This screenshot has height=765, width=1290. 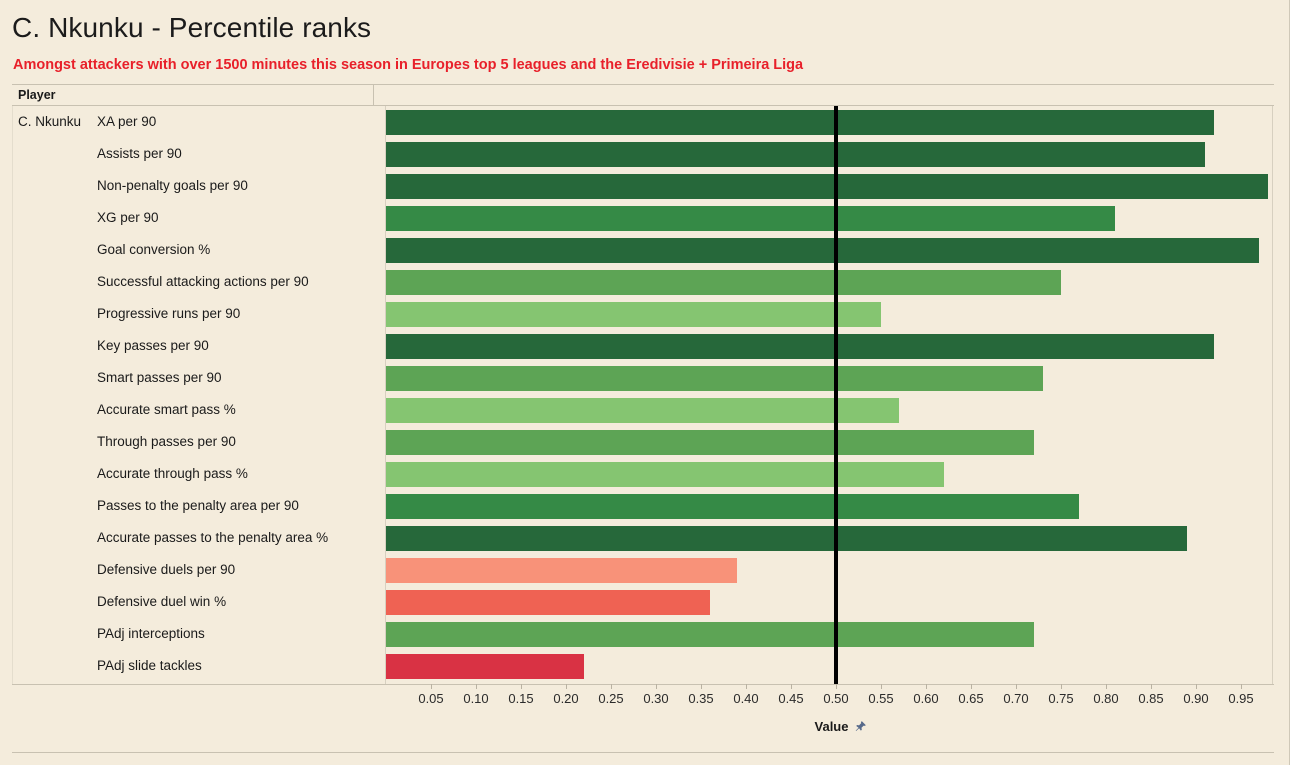 What do you see at coordinates (213, 537) in the screenshot?
I see `row-metric-label: Accurate passes to the penalty area %` at bounding box center [213, 537].